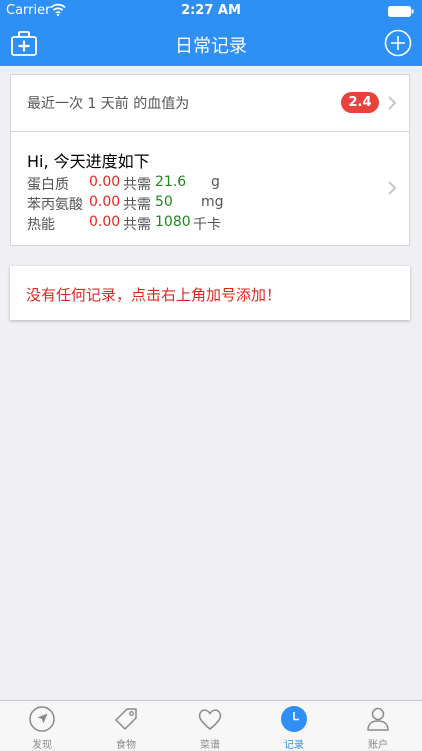  I want to click on empty-state-card: 没有任何记录，点击右上角加号添加！, so click(210, 293).